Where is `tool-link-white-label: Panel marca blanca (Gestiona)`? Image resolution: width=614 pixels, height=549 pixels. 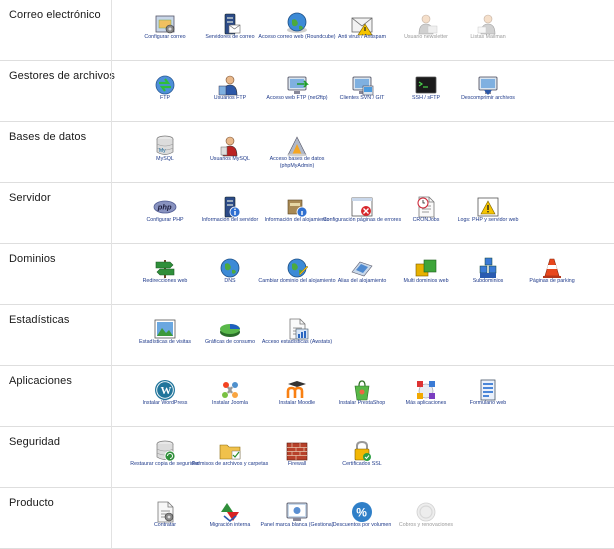
tool-link-white-label: Panel marca blanca (Gestiona) is located at coordinates (297, 518).